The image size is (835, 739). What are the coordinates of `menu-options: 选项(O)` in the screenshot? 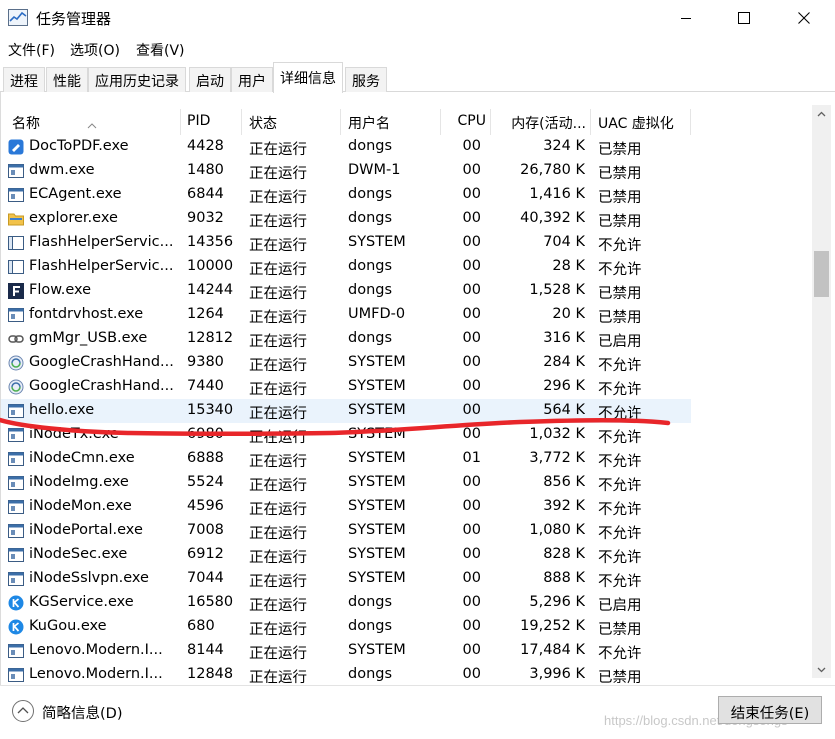 It's located at (95, 50).